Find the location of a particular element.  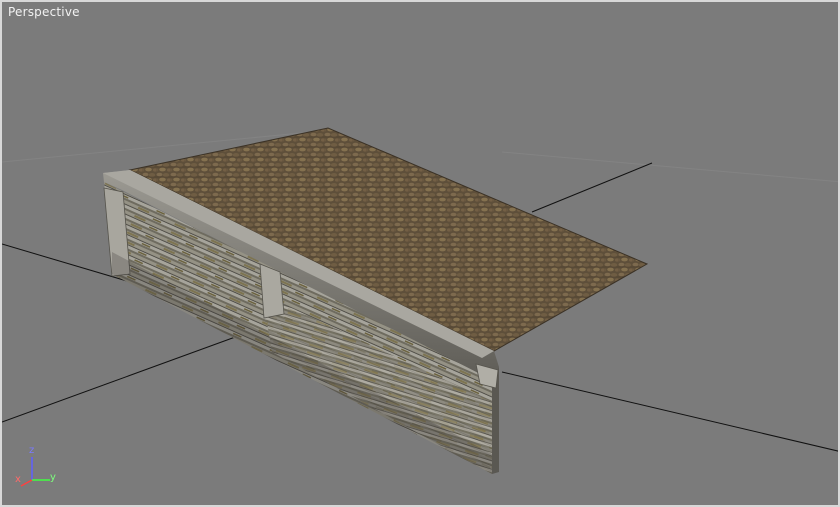

axis-x-label: x is located at coordinates (18, 479).